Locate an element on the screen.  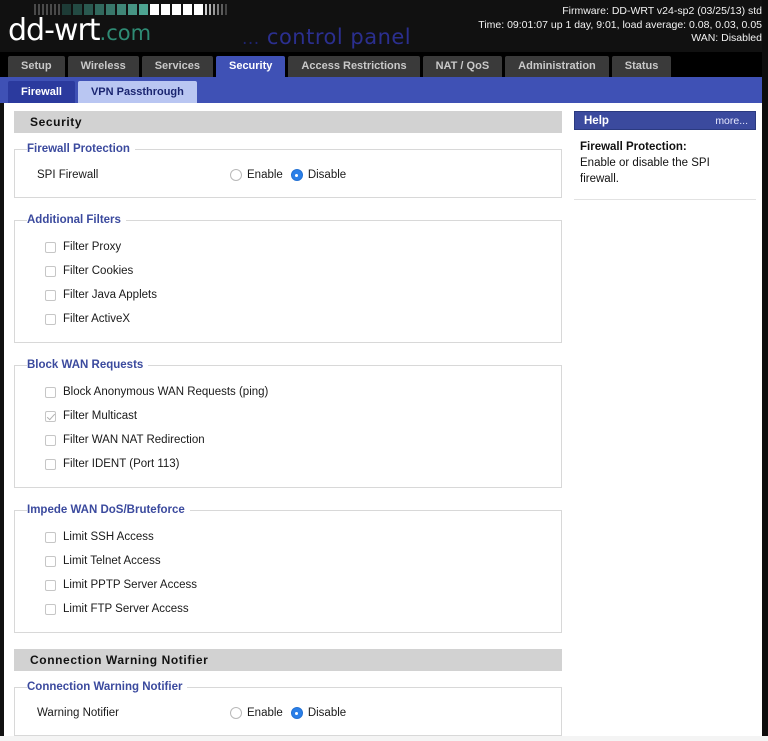
row-spi-firewall: SPI Firewall Enable Disable is located at coordinates (288, 175).